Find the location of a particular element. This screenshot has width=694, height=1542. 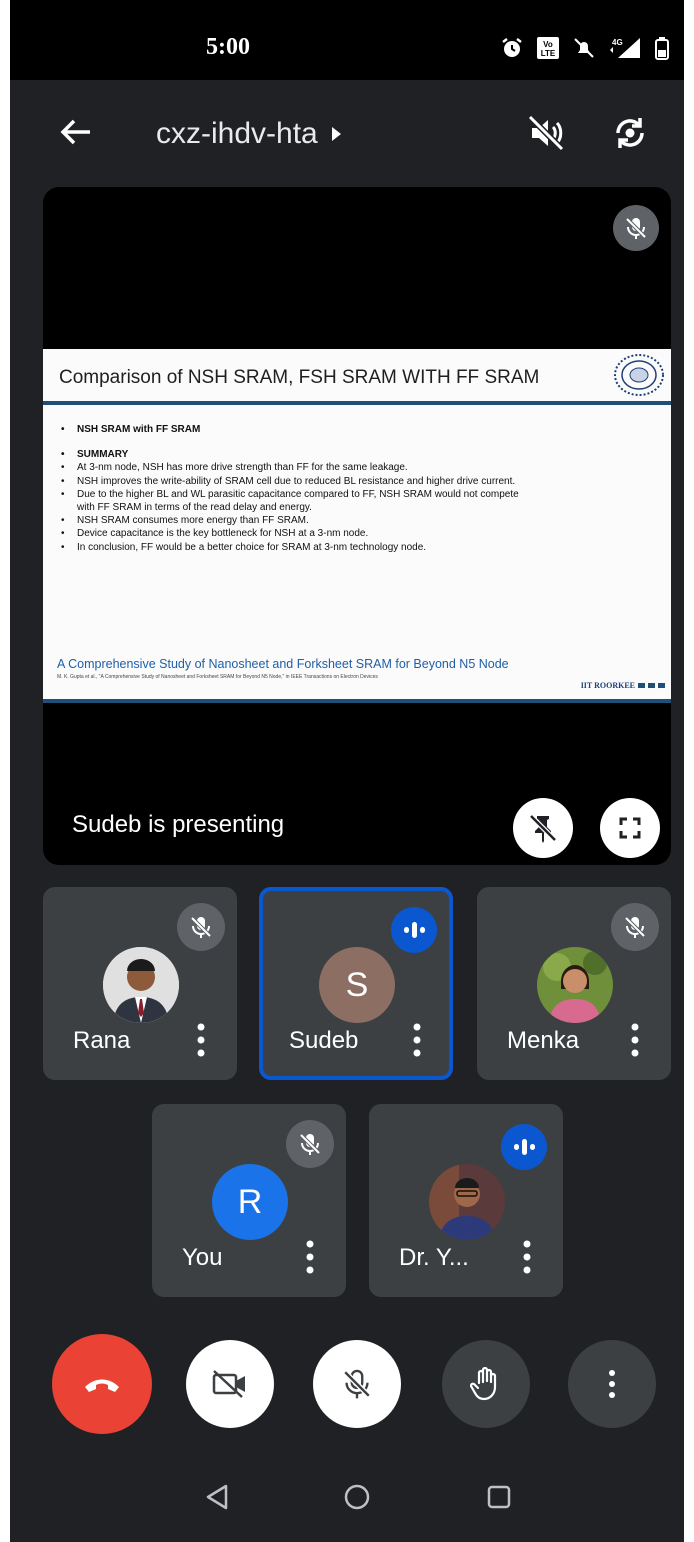

presenter-mic-off-badge is located at coordinates (636, 228).